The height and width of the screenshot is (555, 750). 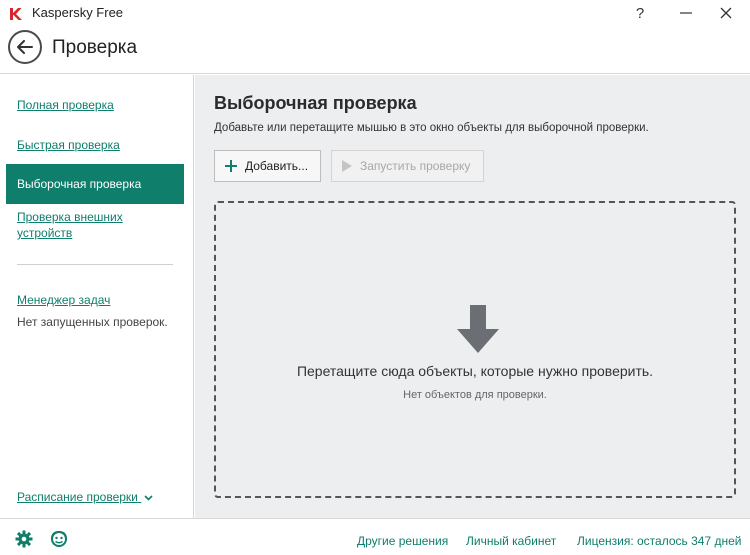 I want to click on close-button, so click(x=726, y=13).